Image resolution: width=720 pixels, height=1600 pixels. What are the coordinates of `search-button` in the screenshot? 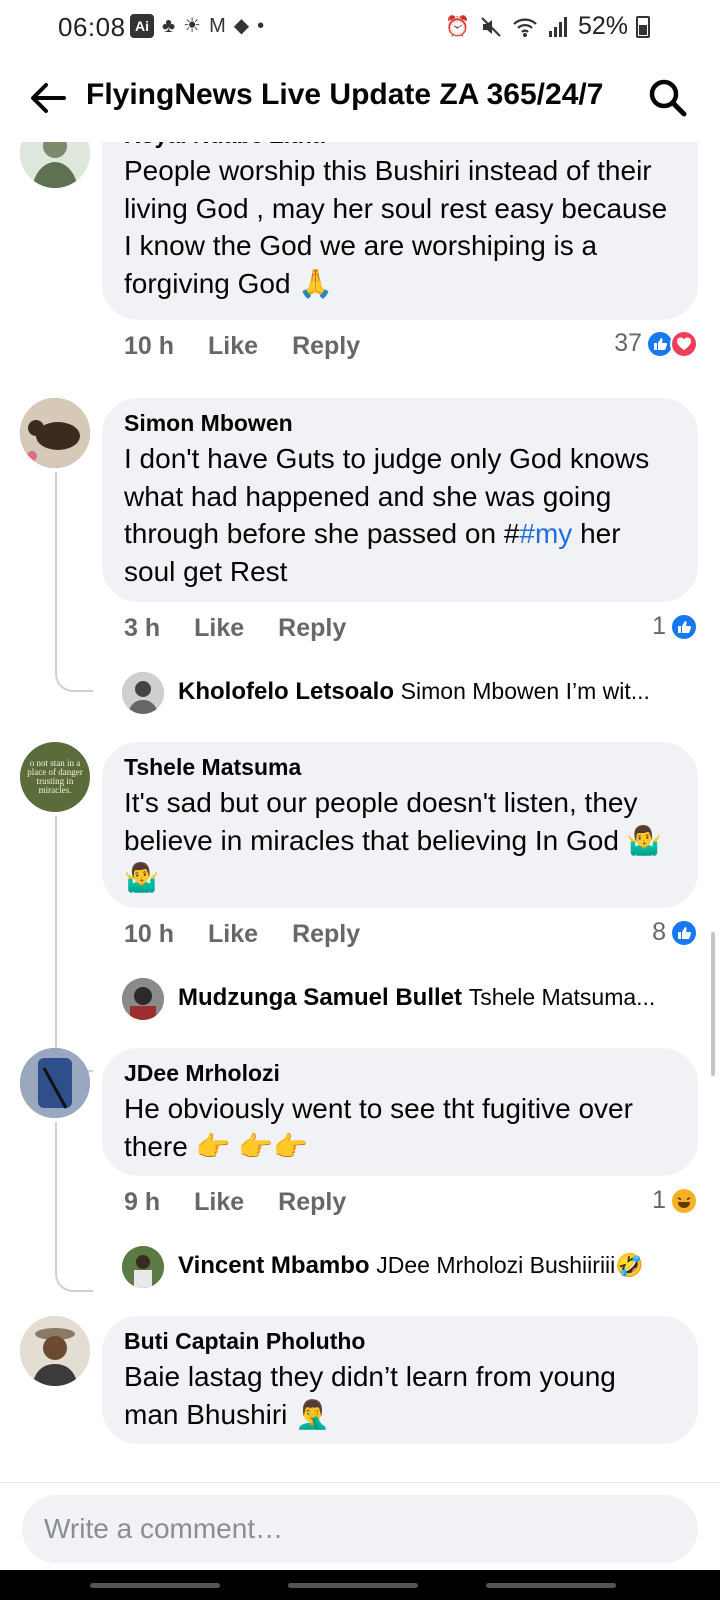 It's located at (668, 98).